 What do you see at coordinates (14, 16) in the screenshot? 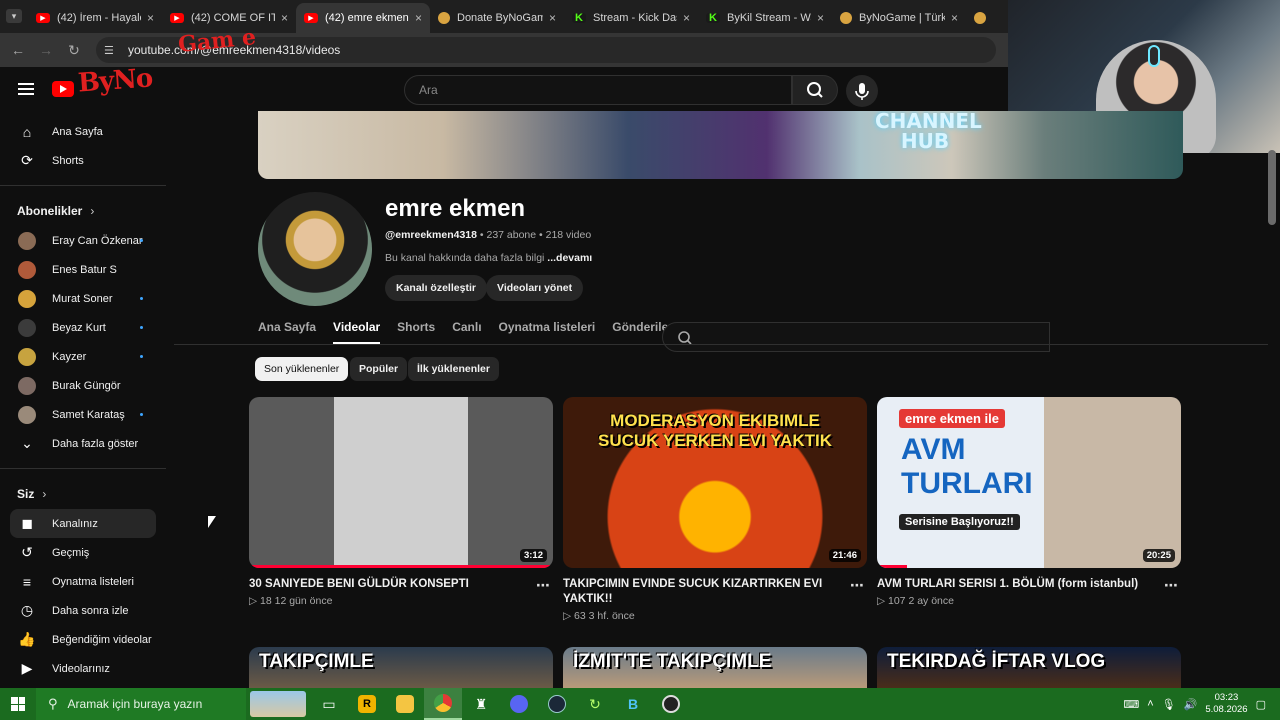
I see `tab-menu-button: ▾` at bounding box center [14, 16].